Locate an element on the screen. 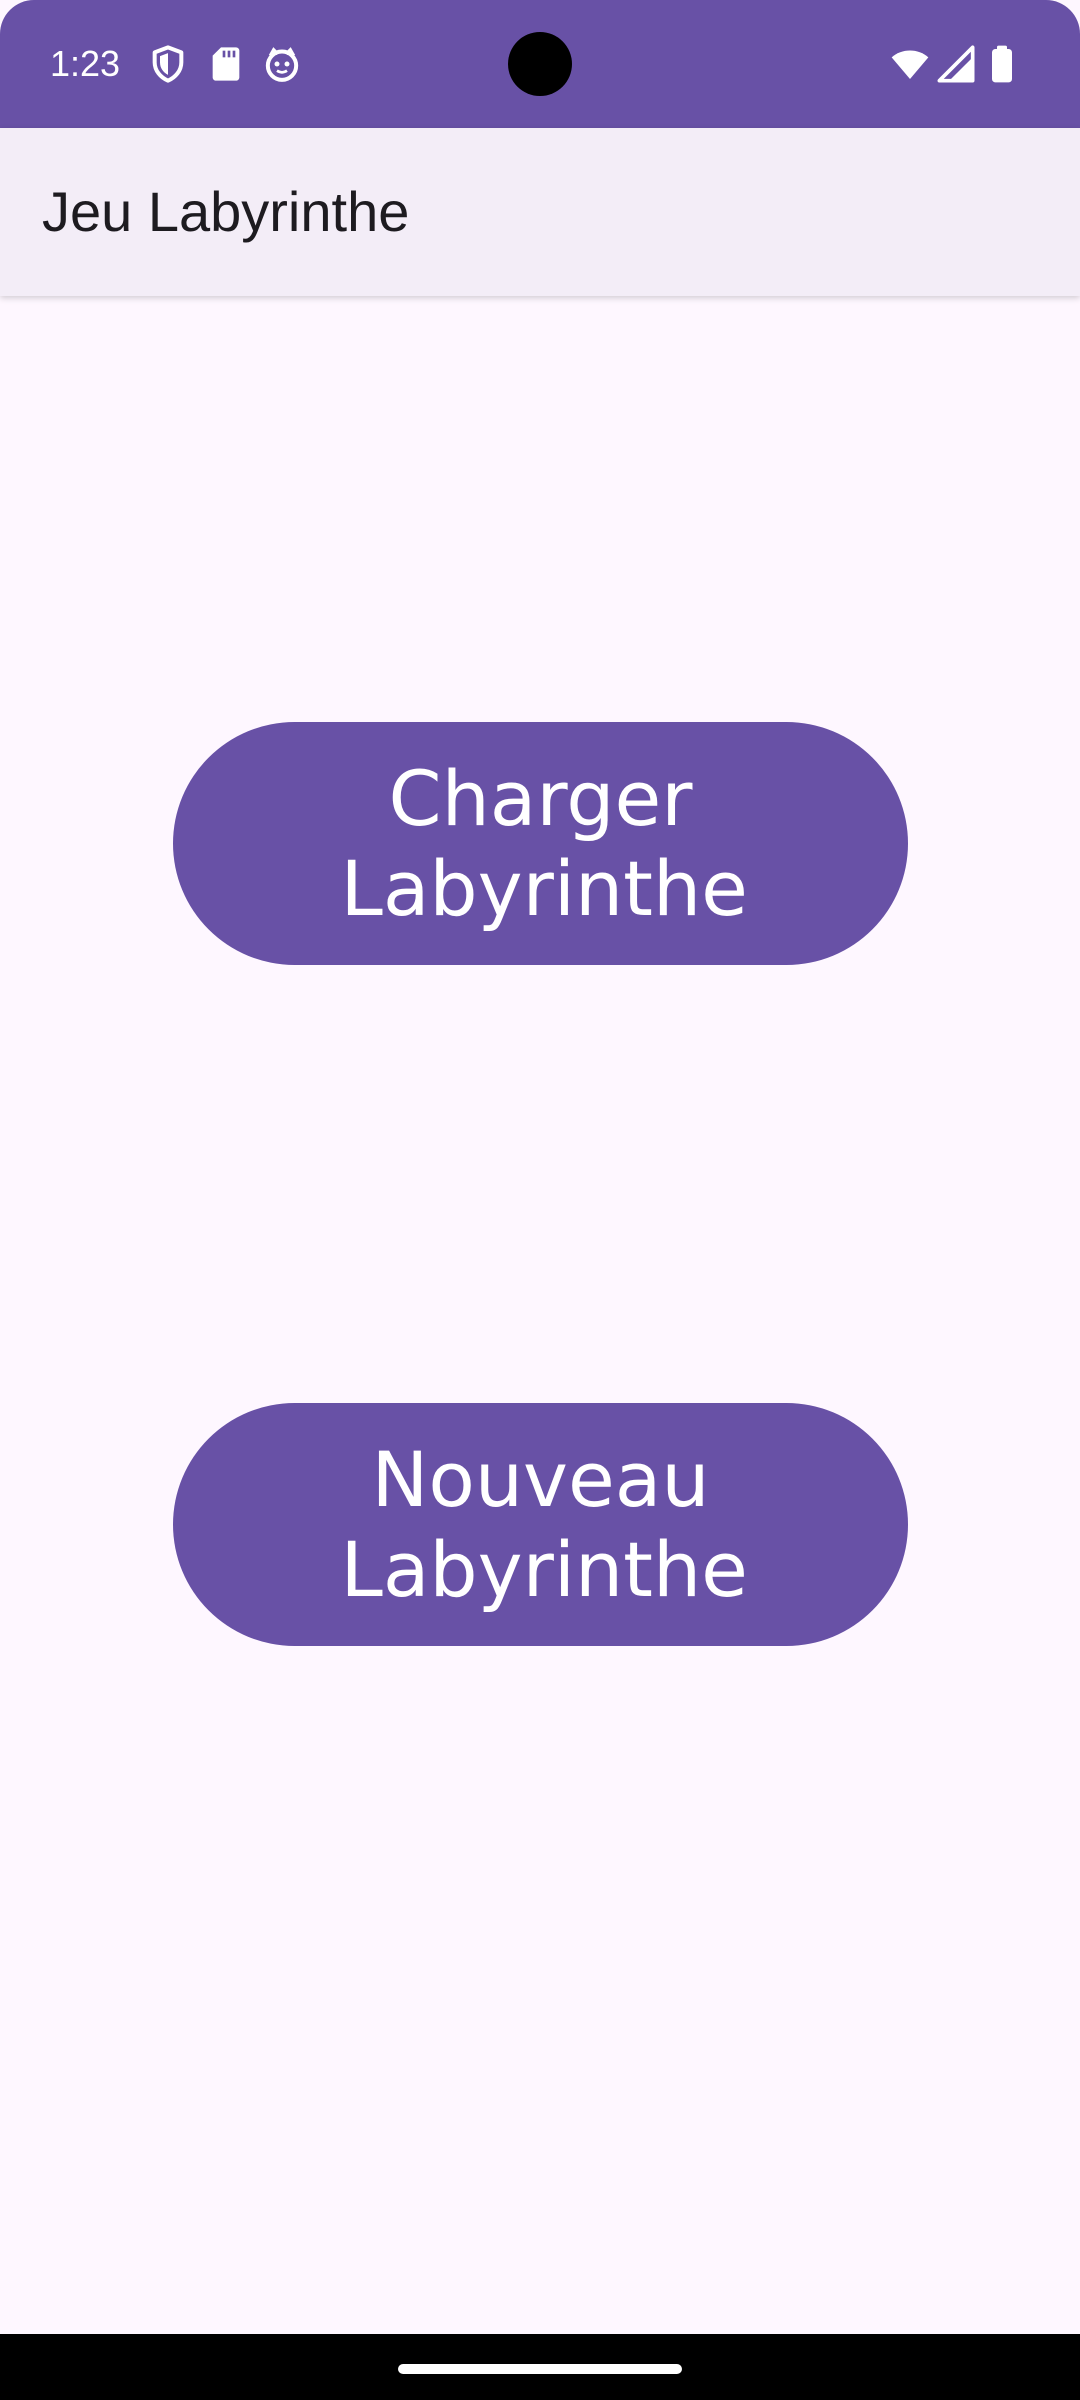 This screenshot has width=1080, height=2400. status-bar: 1:23 is located at coordinates (540, 64).